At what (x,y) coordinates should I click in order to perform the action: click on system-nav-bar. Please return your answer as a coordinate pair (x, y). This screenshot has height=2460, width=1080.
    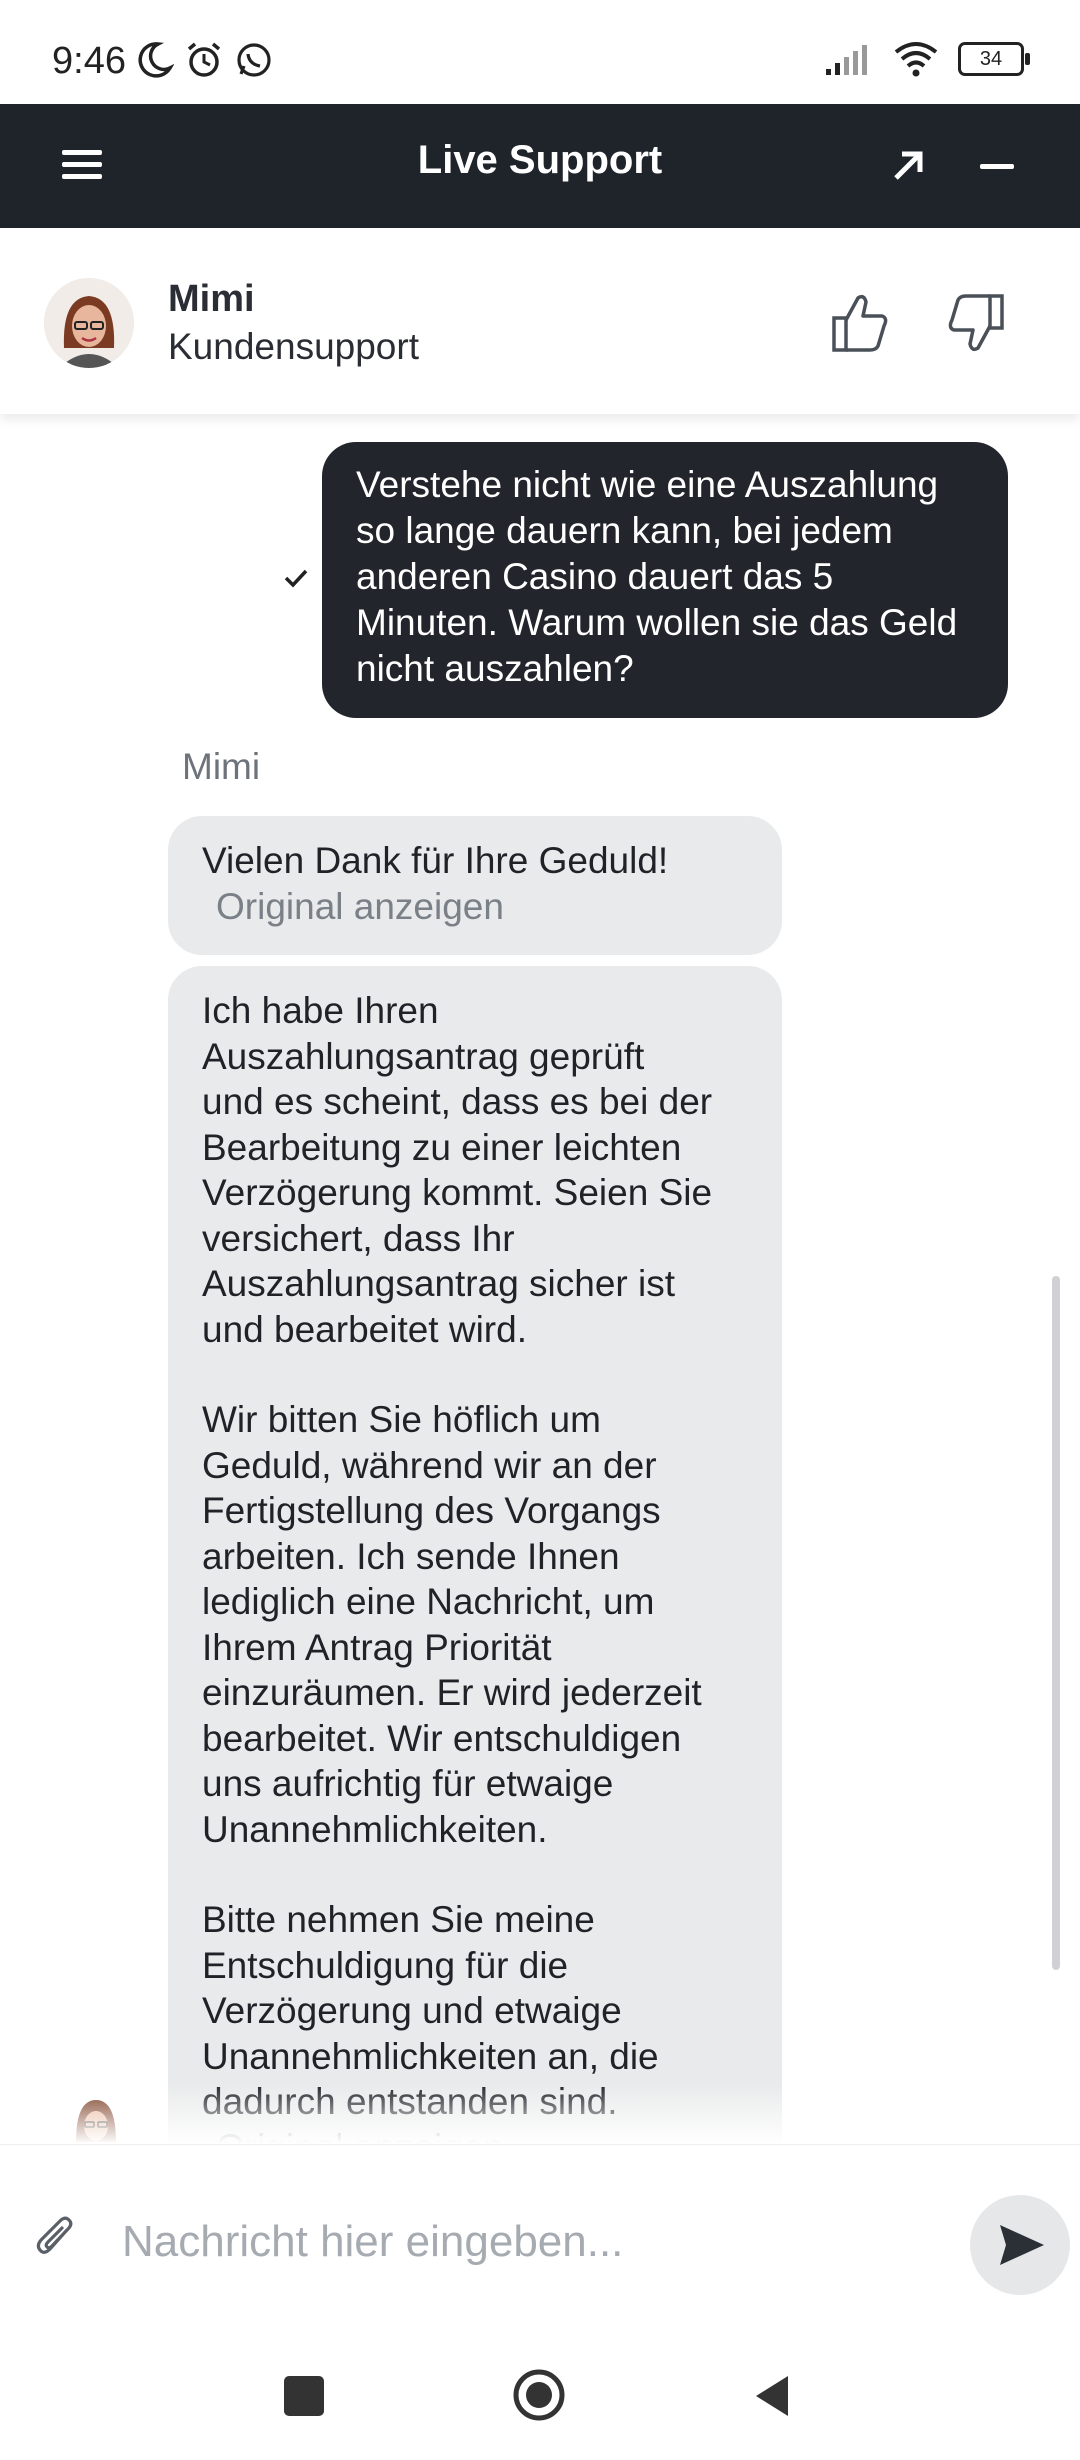
    Looking at the image, I should click on (540, 2392).